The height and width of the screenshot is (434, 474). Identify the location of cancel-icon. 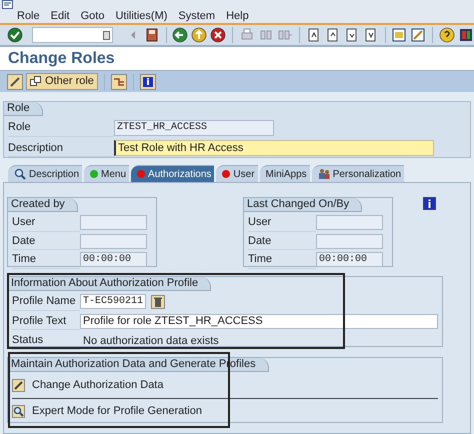
(218, 35).